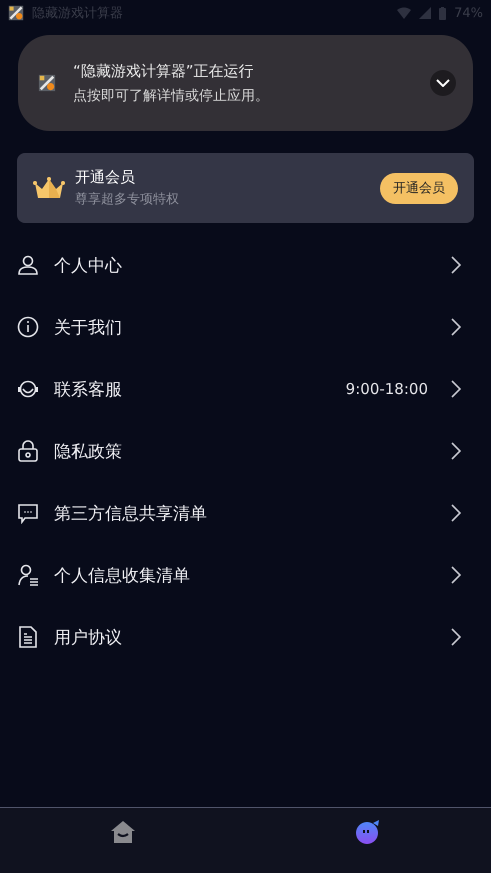 The height and width of the screenshot is (873, 491). I want to click on notification-card: “隐藏游戏计算器”正在运行 点按即可了解详情或停止应用。, so click(245, 83).